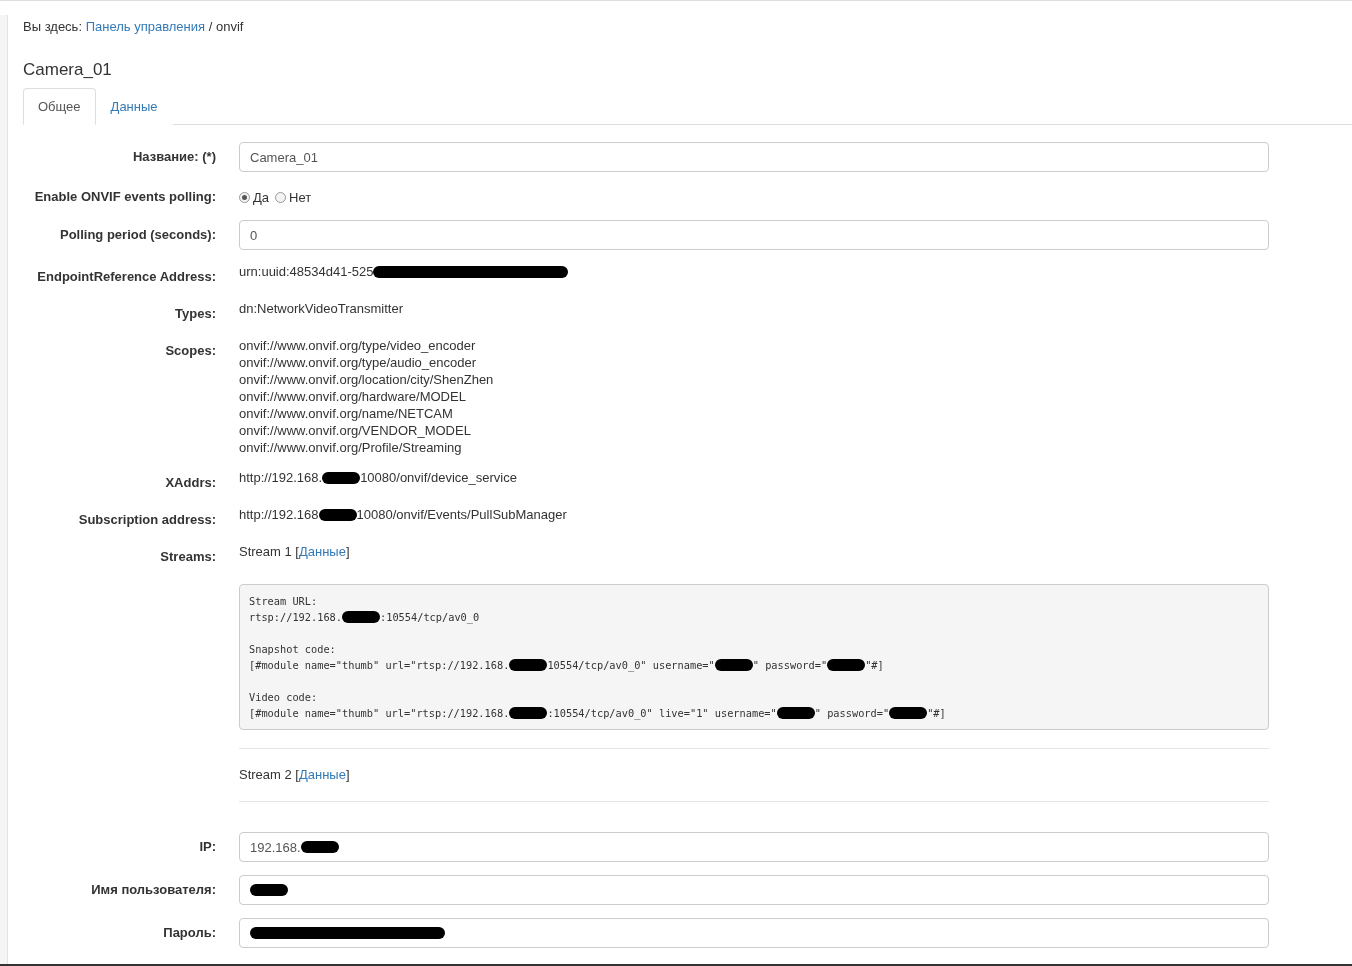  What do you see at coordinates (283, 697) in the screenshot?
I see `value-text: Video code:` at bounding box center [283, 697].